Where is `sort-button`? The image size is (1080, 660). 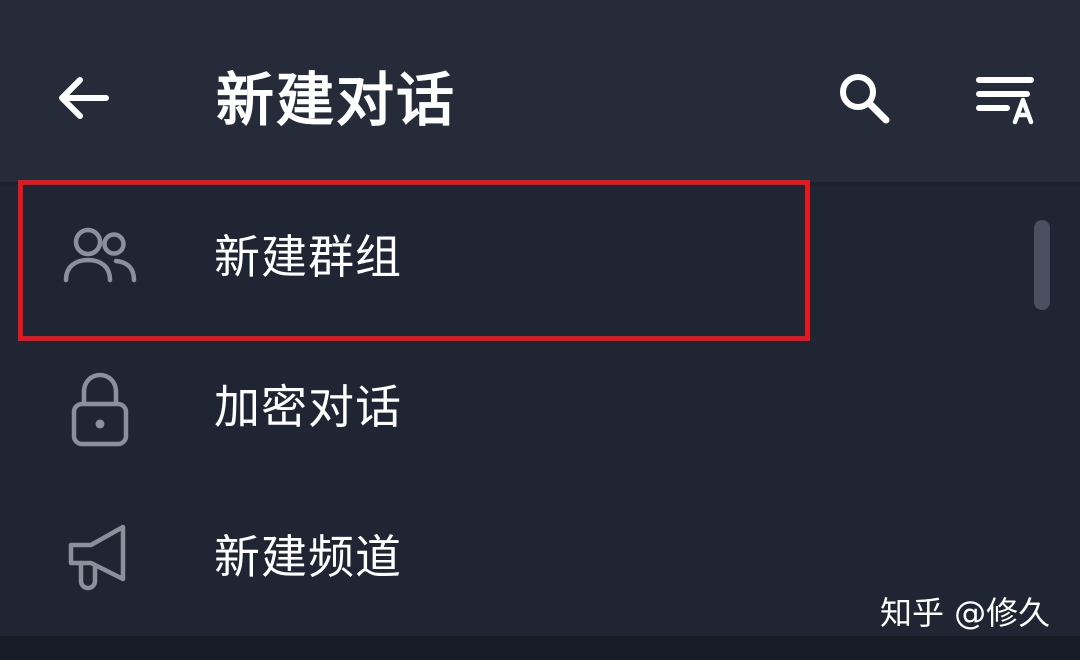 sort-button is located at coordinates (1006, 100).